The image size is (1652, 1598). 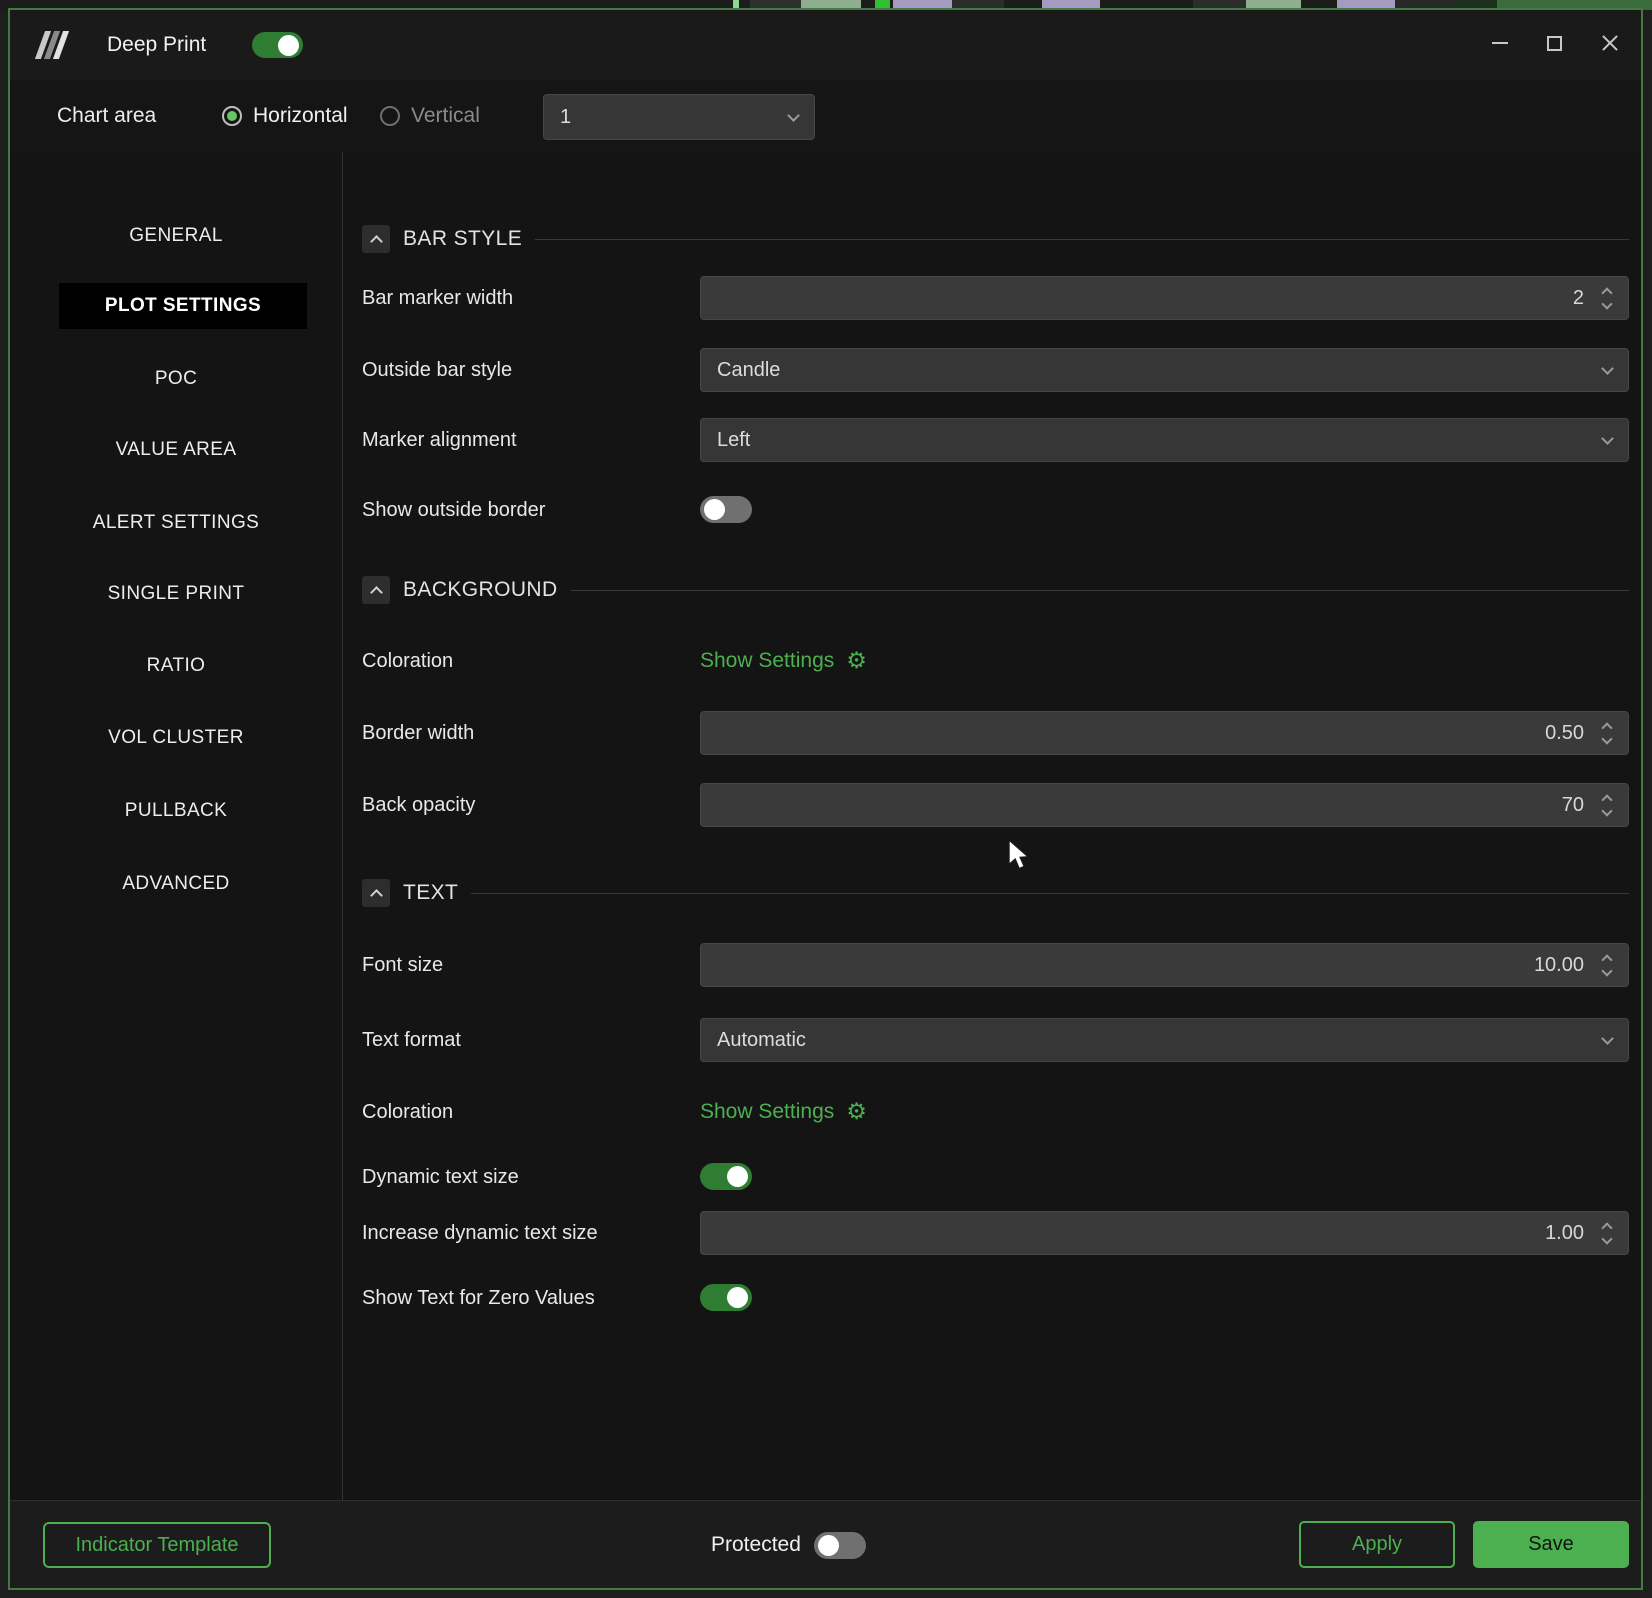 I want to click on maximize-button, so click(x=1554, y=43).